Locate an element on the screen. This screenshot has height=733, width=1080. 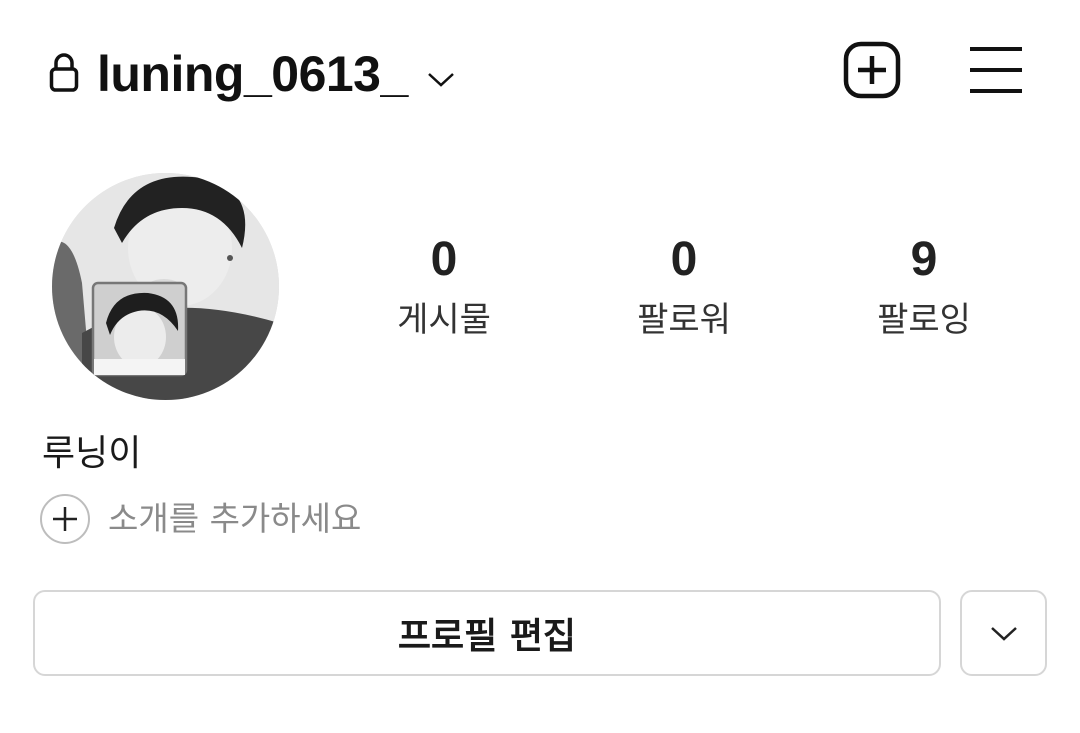
following-count-label: 팔로잉 is located at coordinates (924, 320).